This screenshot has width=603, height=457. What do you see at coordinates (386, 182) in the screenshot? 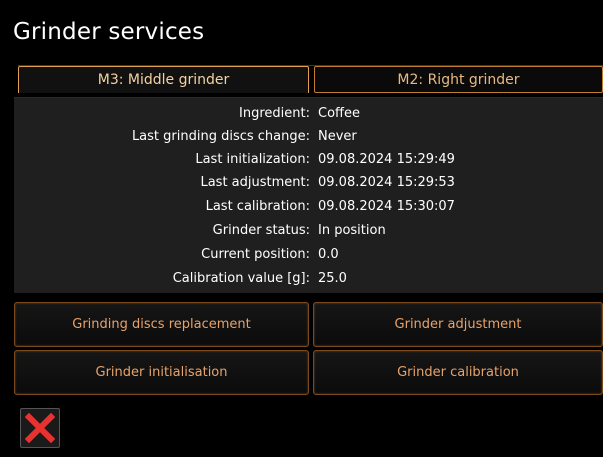
I see `info-value: 09.08.2024 15:29:53` at bounding box center [386, 182].